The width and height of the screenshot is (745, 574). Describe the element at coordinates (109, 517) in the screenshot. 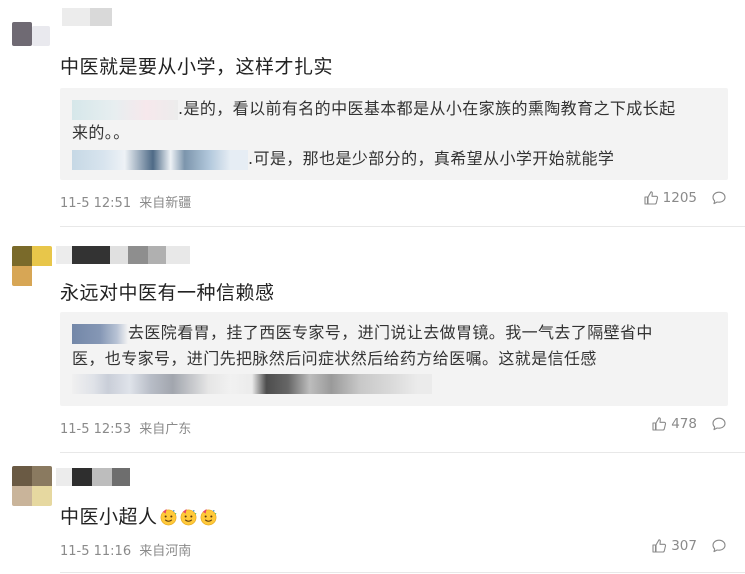

I see `comment-text-body: 中医小超人` at that location.